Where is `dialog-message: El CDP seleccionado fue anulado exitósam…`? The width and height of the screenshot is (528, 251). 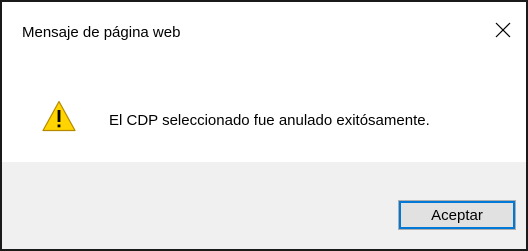
dialog-message: El CDP seleccionado fue anulado exitósam… is located at coordinates (269, 120).